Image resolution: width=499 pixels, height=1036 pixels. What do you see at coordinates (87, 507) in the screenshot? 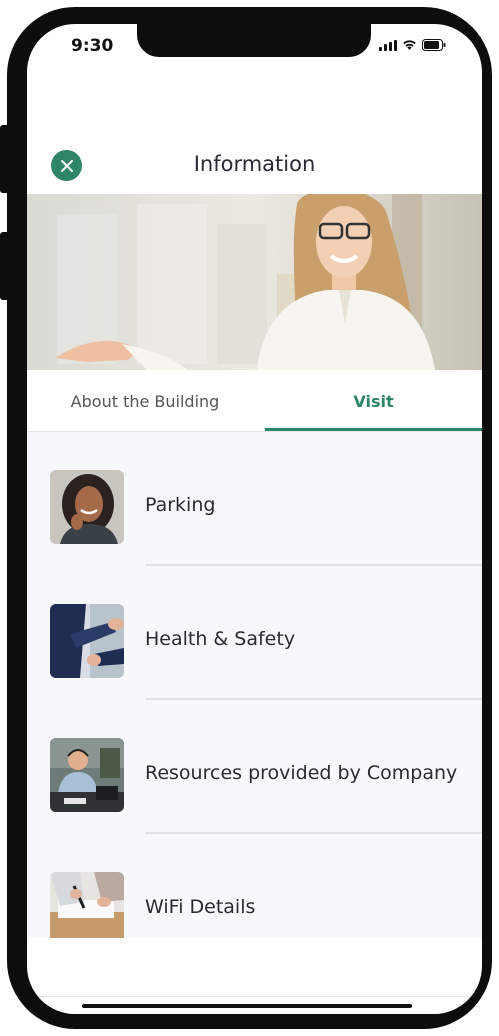
I see `parking-thumbnail` at bounding box center [87, 507].